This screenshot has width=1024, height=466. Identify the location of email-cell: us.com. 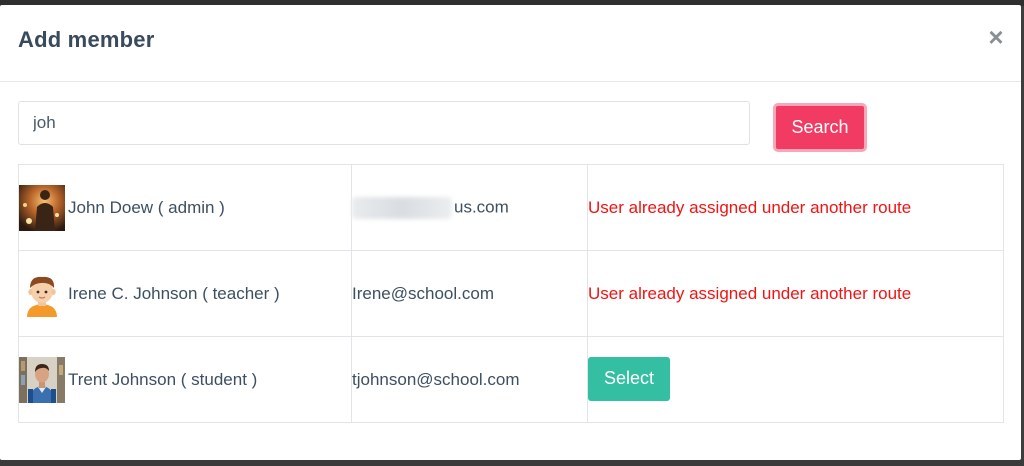
(469, 207).